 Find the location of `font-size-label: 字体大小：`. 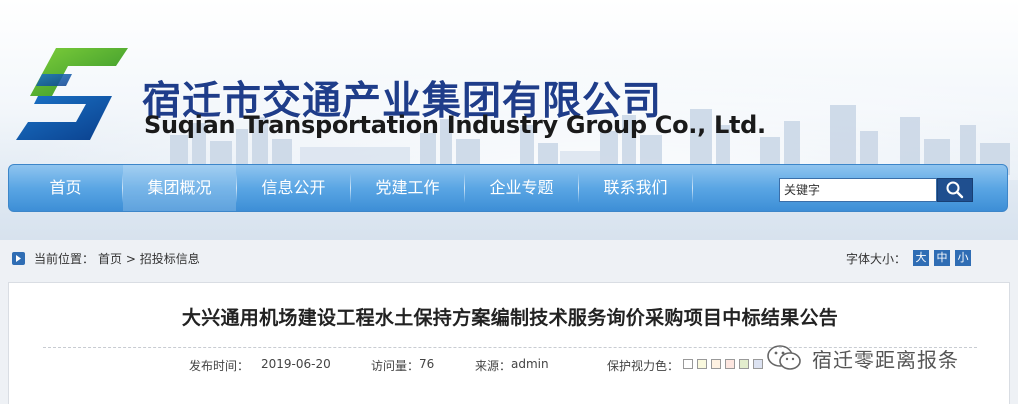

font-size-label: 字体大小： is located at coordinates (876, 259).